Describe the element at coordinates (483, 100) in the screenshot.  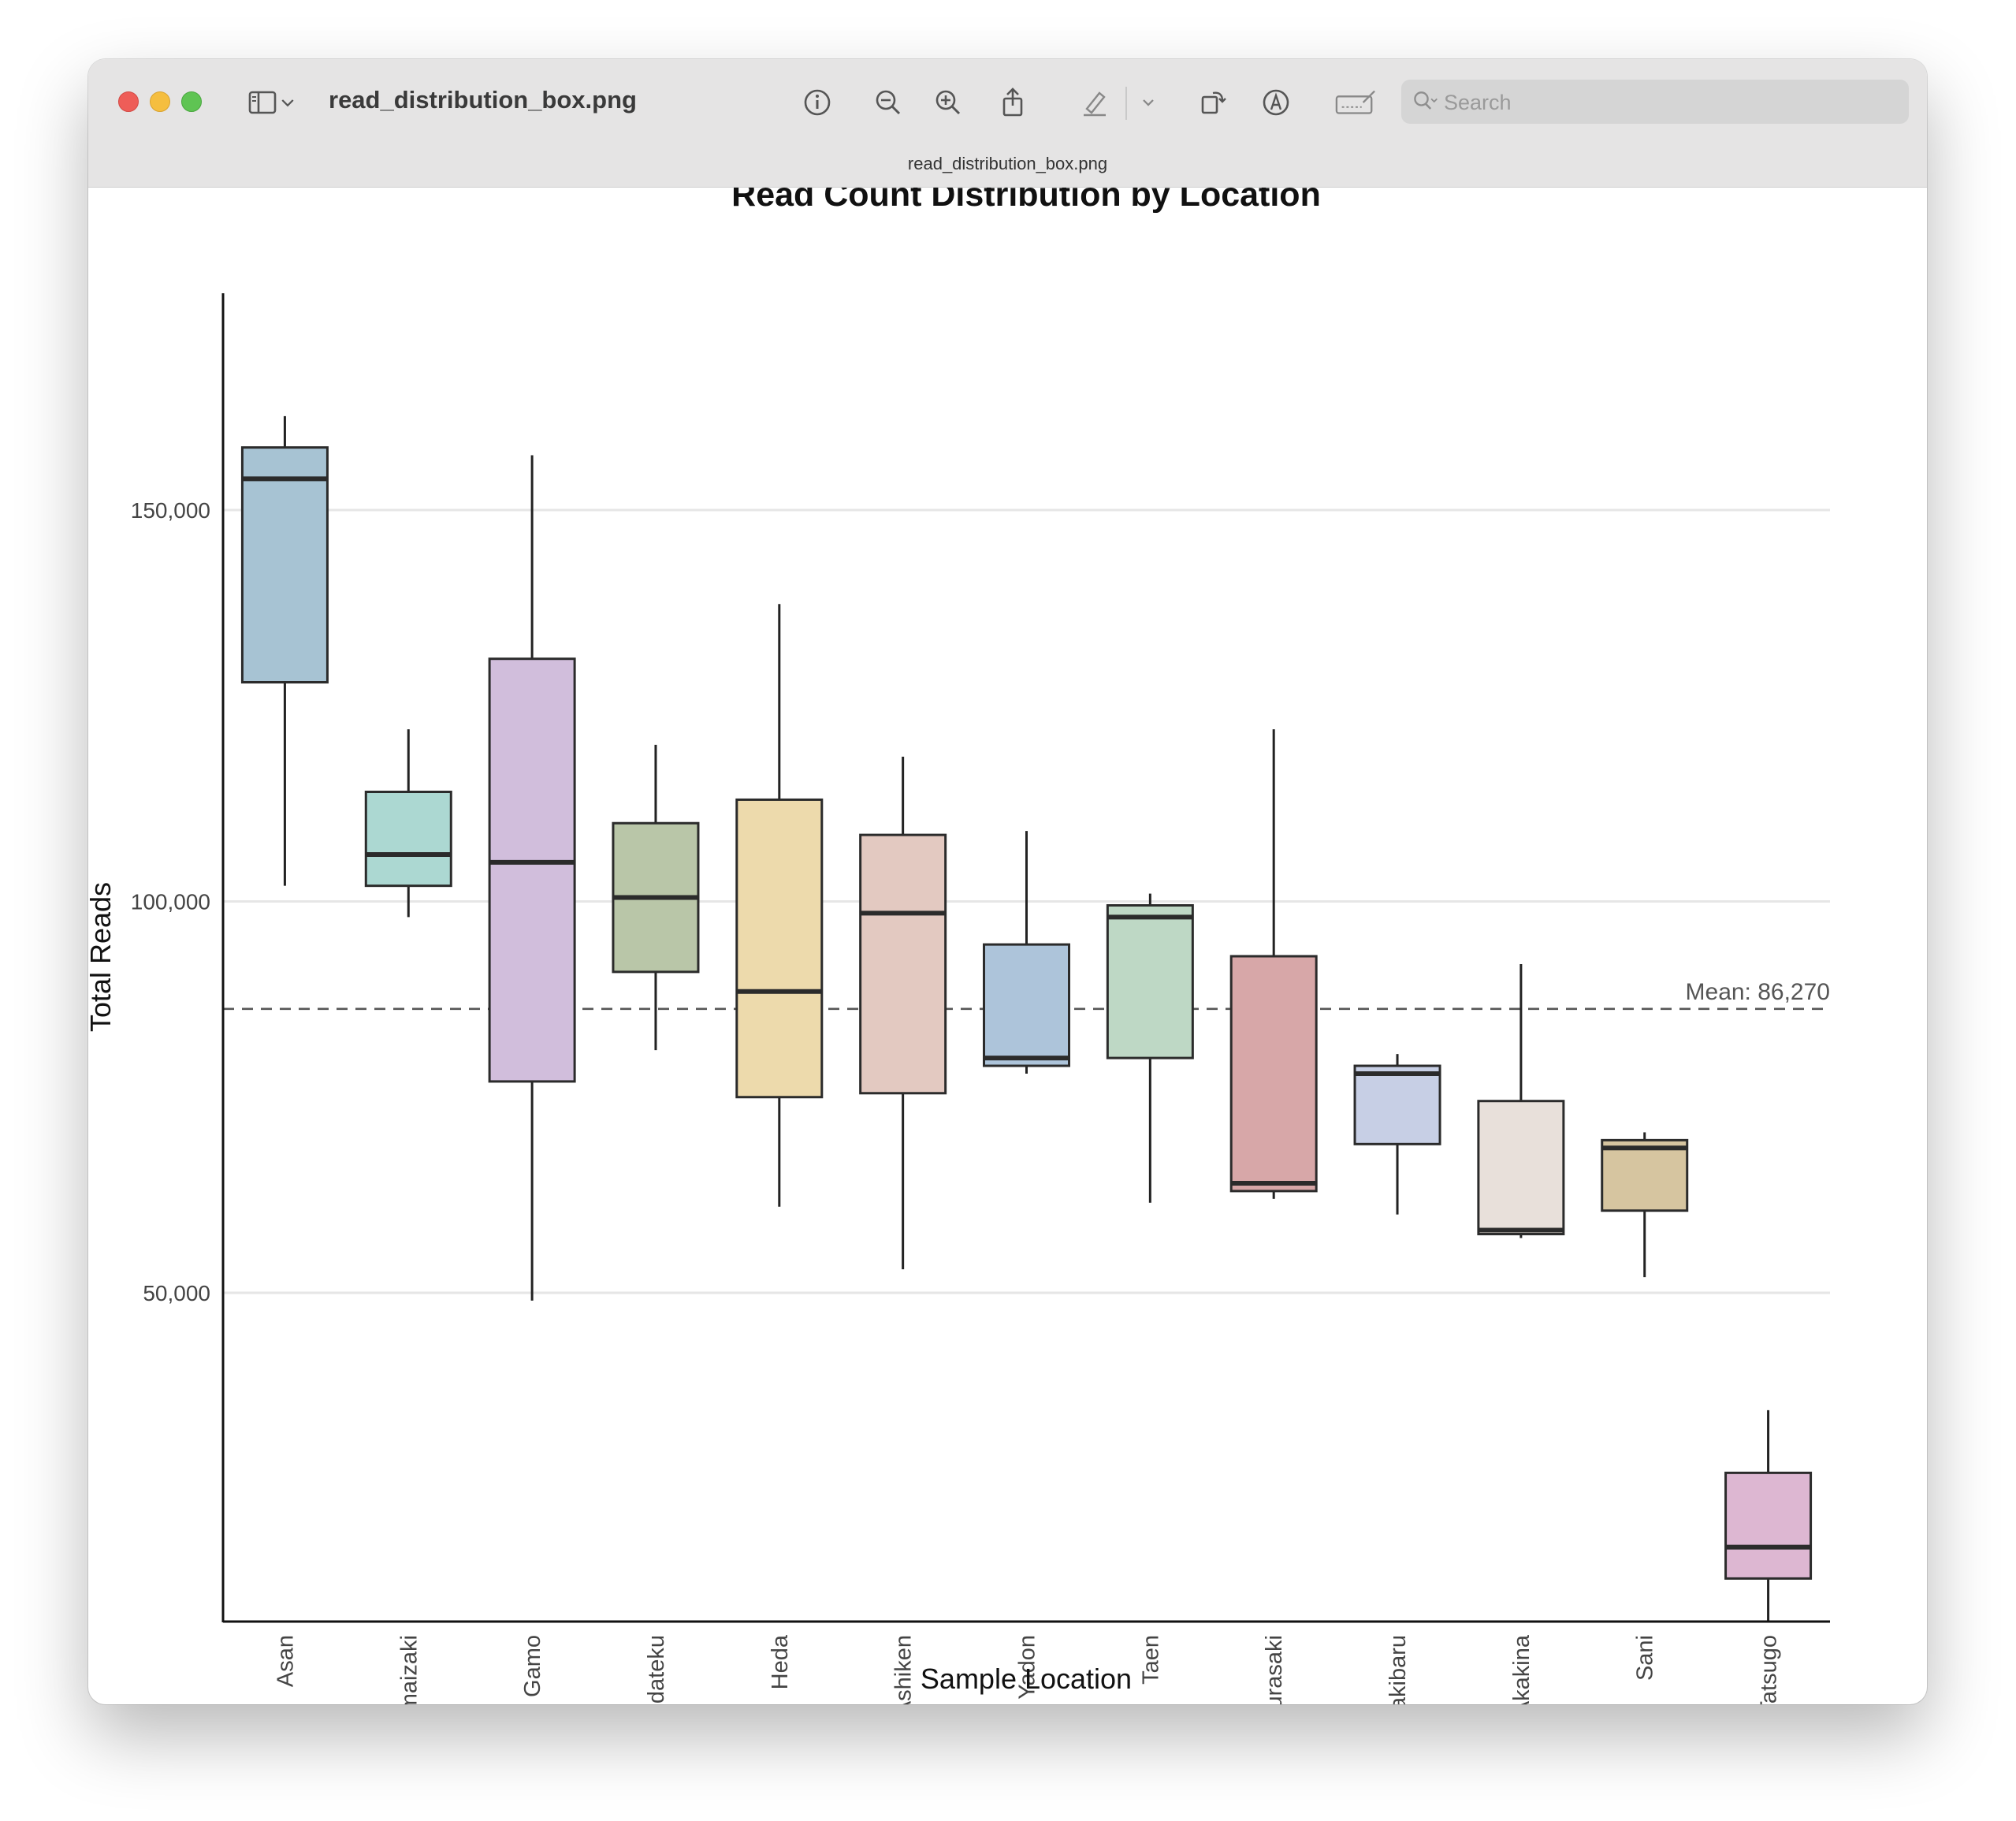
I see `document-title: read_distribution_box.png` at that location.